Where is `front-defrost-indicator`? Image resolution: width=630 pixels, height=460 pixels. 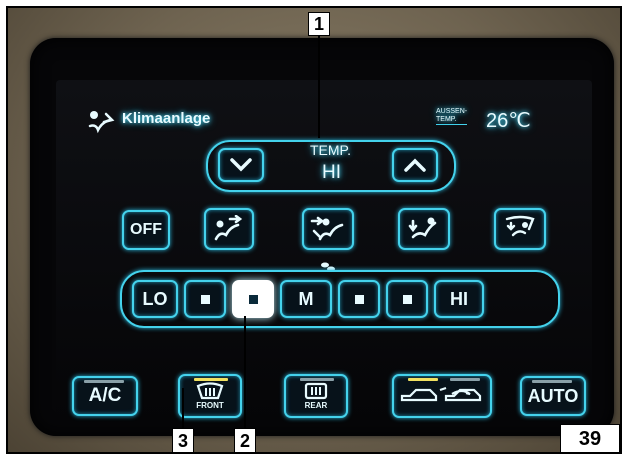
front-defrost-indicator is located at coordinates (211, 379).